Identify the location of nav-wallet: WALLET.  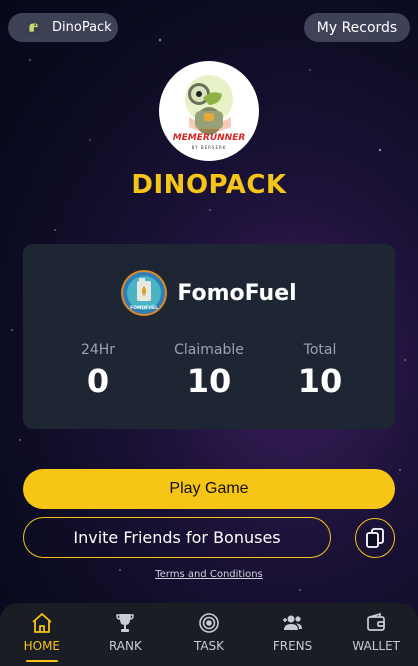
(376, 634).